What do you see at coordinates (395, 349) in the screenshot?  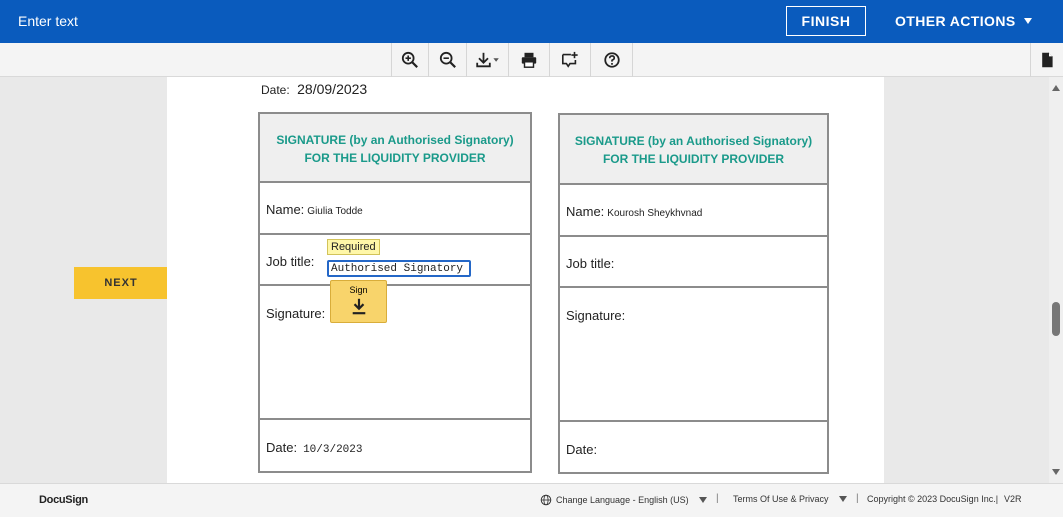 I see `signature-row: Signature: Sign` at bounding box center [395, 349].